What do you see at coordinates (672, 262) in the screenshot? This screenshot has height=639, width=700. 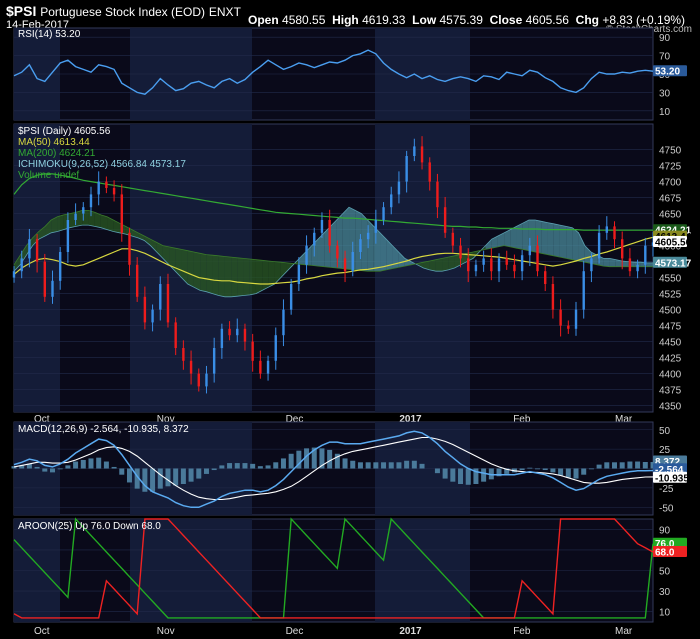 I see `tag-ichimoku: 4573.17` at bounding box center [672, 262].